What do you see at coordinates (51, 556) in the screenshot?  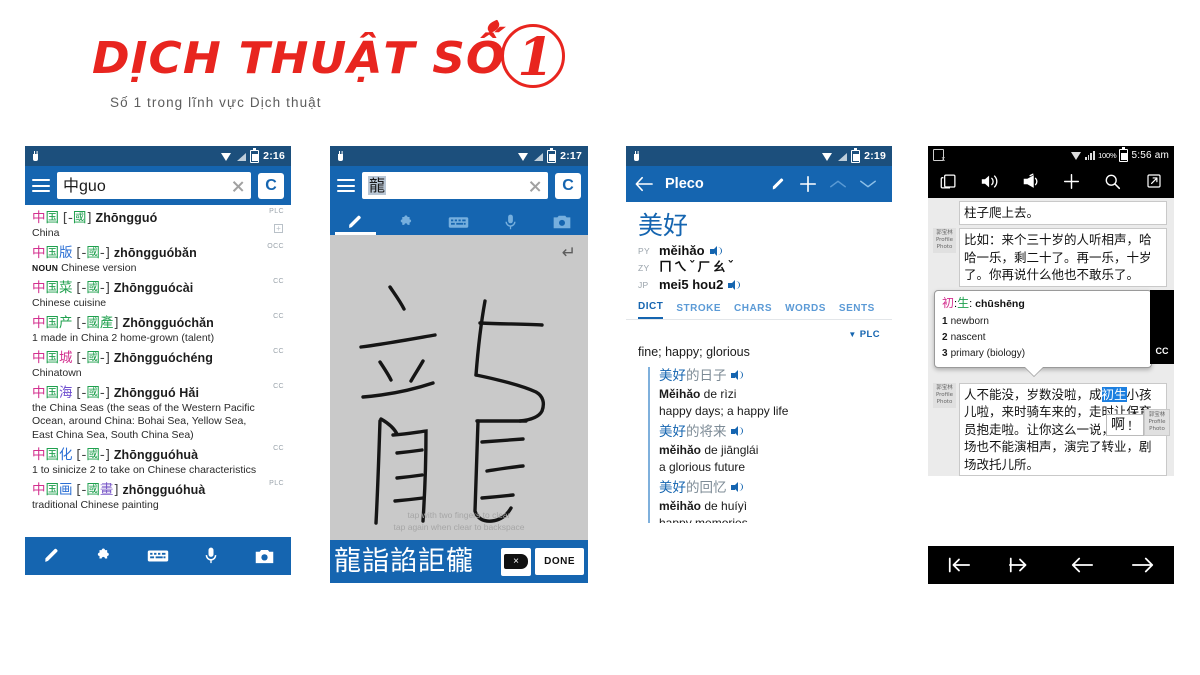 I see `handwriting-mode-button` at bounding box center [51, 556].